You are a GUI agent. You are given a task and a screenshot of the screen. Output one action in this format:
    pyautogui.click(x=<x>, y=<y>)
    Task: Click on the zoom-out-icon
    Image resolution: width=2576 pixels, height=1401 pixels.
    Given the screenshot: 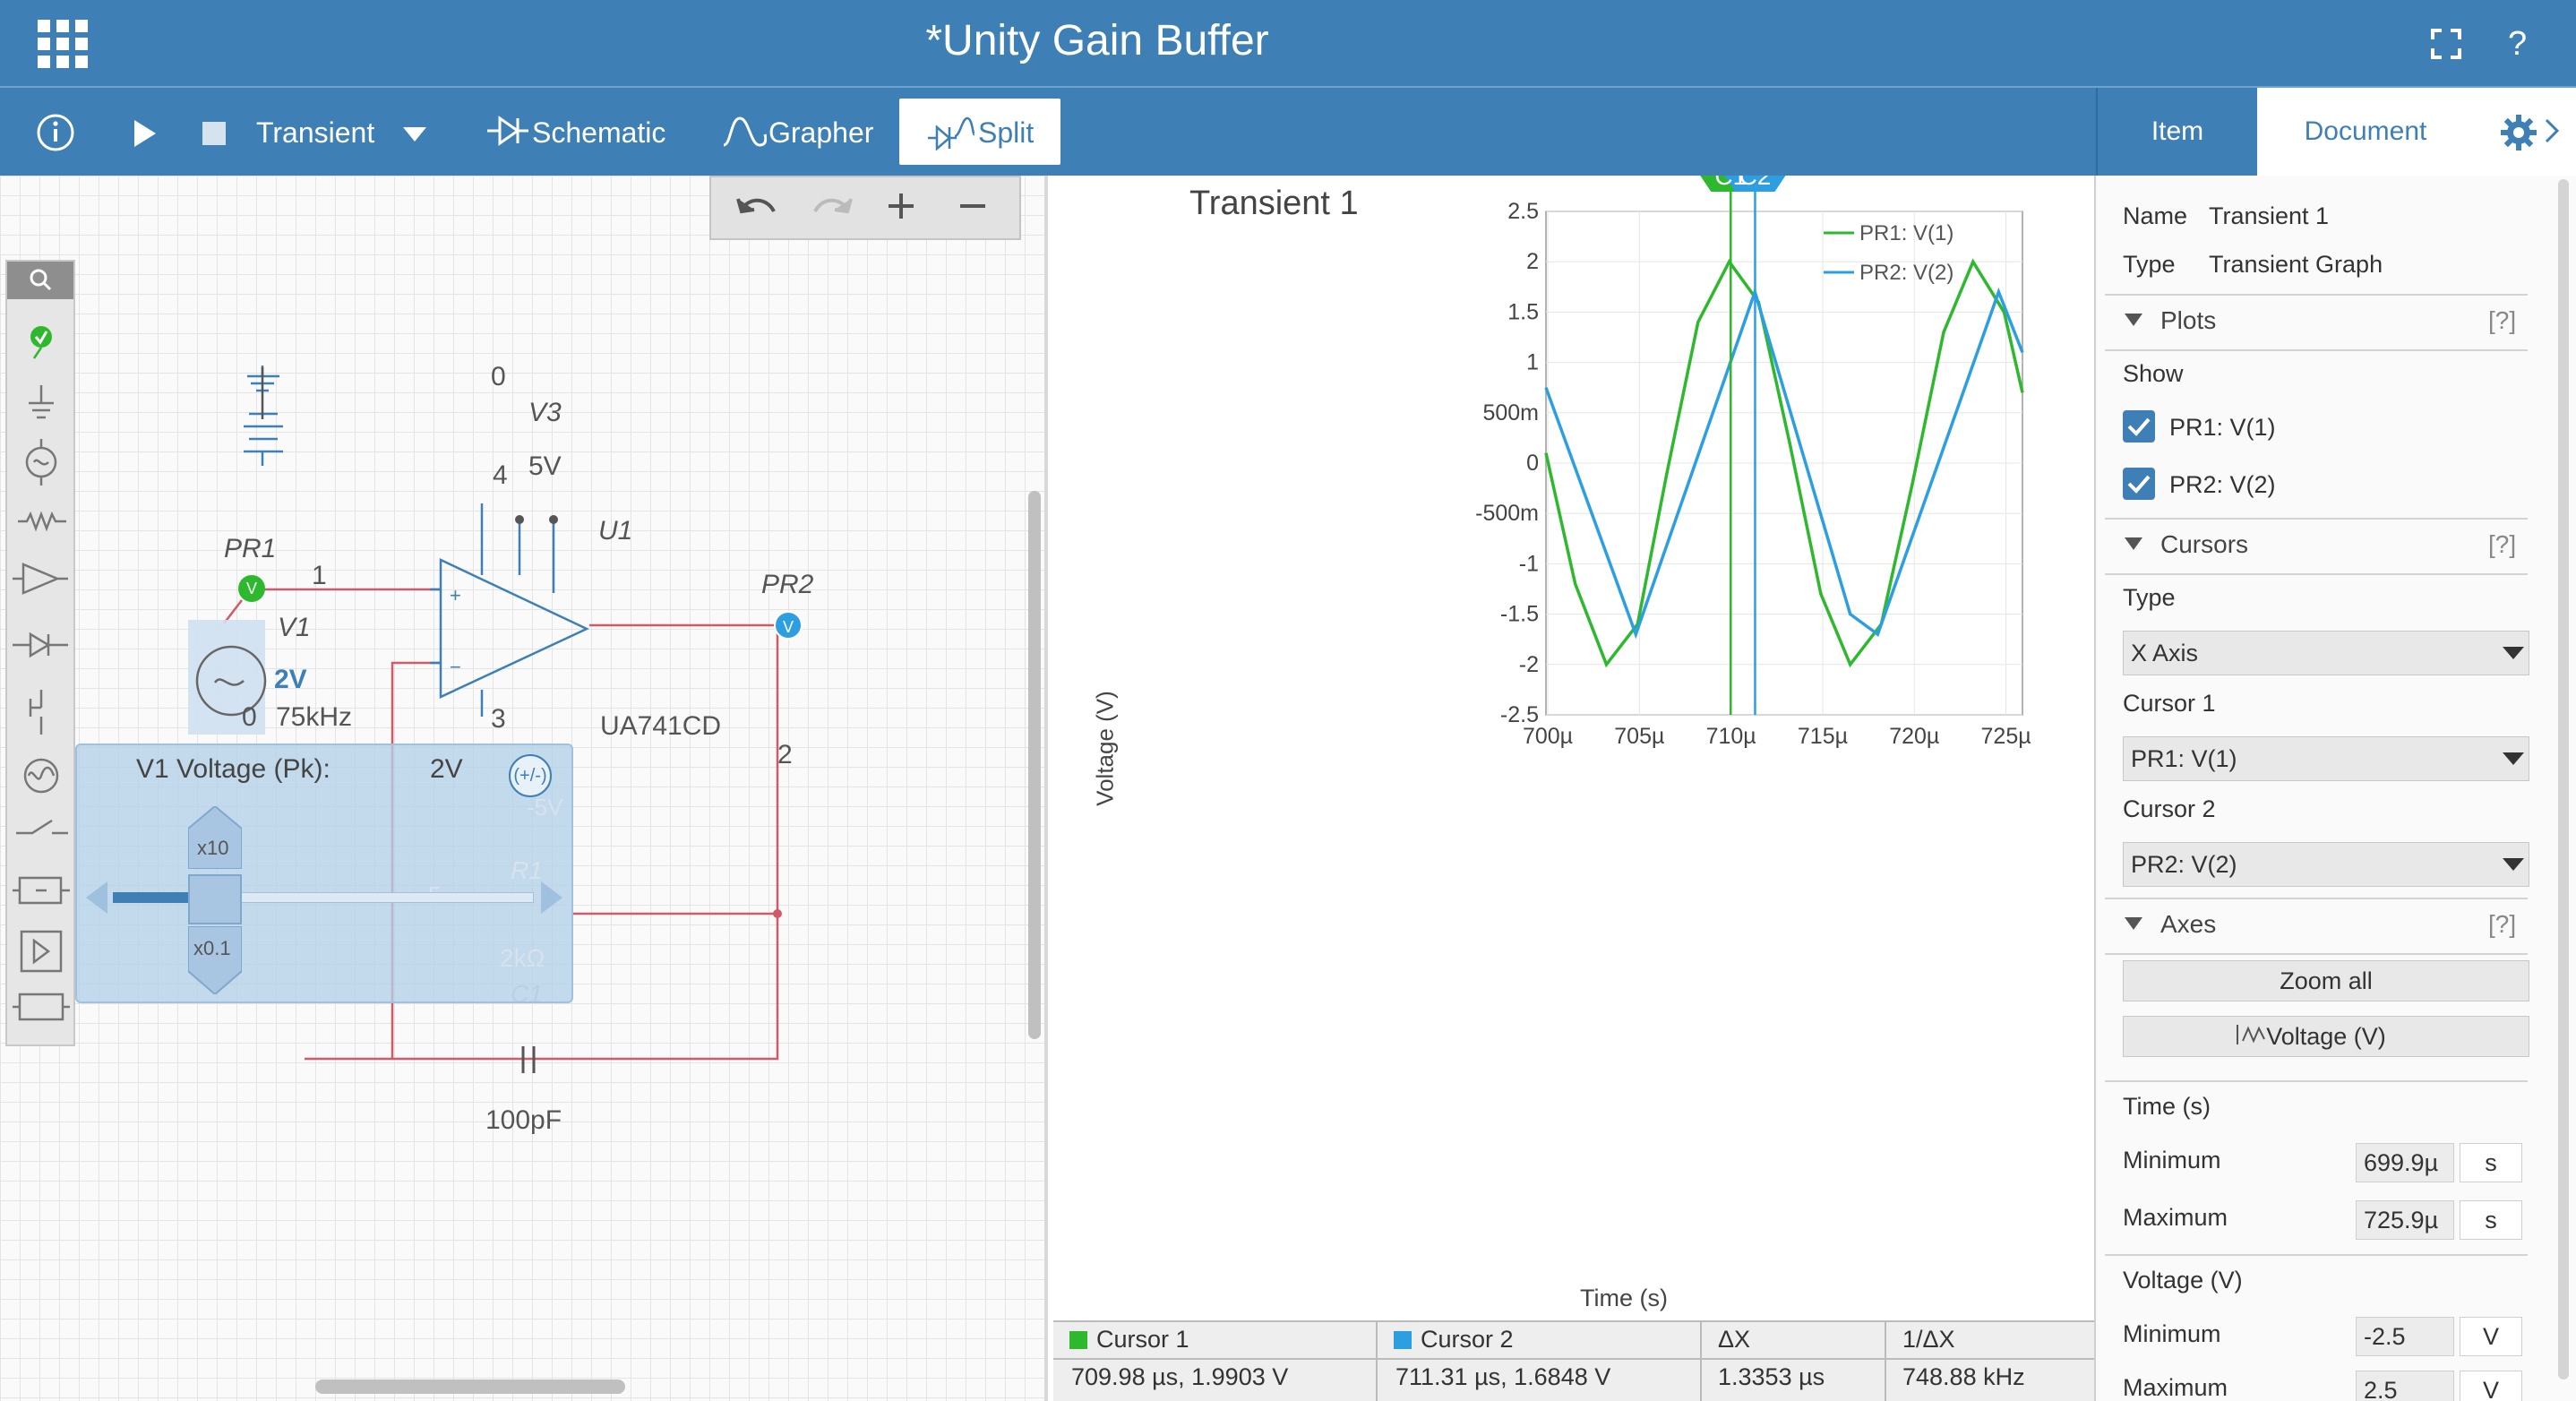 What is the action you would take?
    pyautogui.click(x=972, y=208)
    